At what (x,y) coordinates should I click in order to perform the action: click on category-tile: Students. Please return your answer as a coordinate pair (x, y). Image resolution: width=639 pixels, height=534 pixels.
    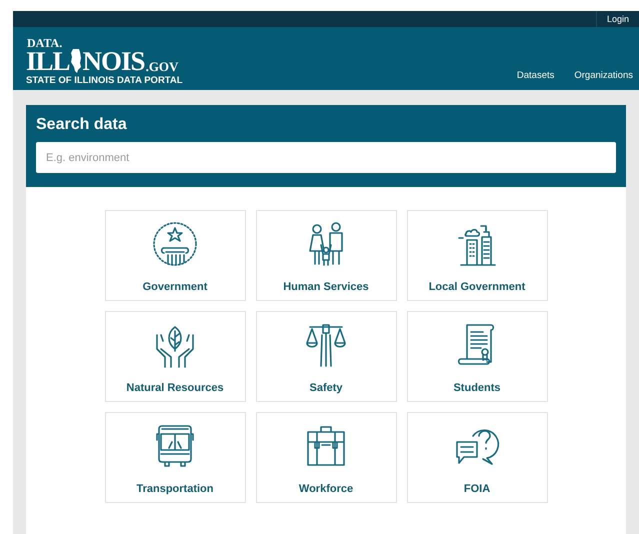
    Looking at the image, I should click on (477, 356).